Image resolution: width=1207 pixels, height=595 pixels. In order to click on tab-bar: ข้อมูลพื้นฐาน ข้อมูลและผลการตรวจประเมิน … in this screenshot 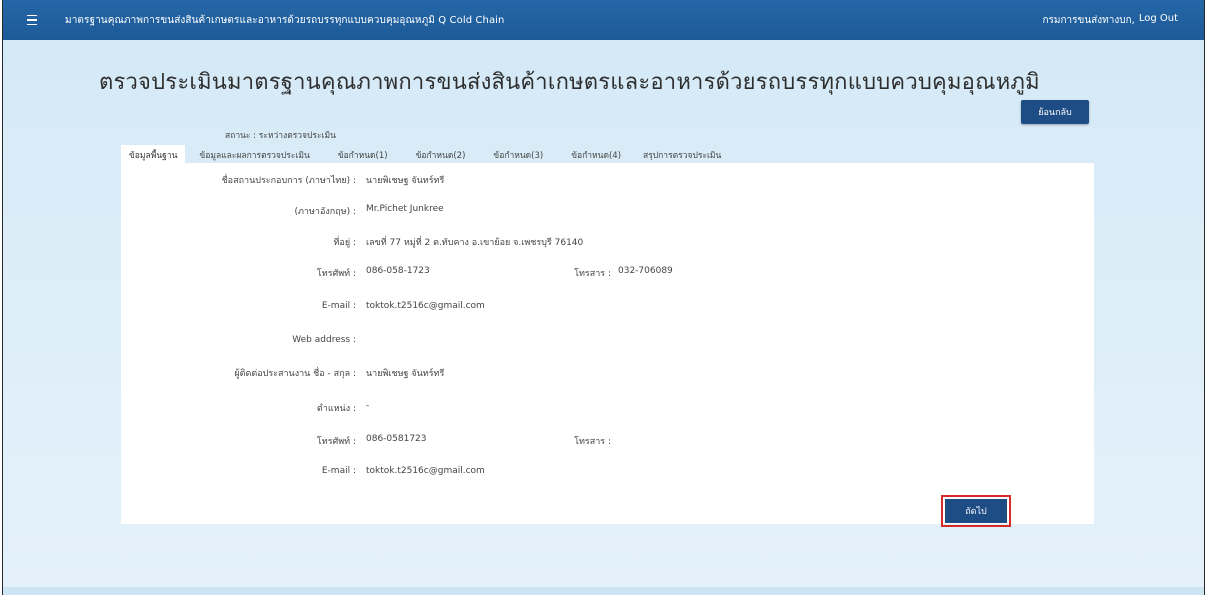, I will do `click(425, 154)`.